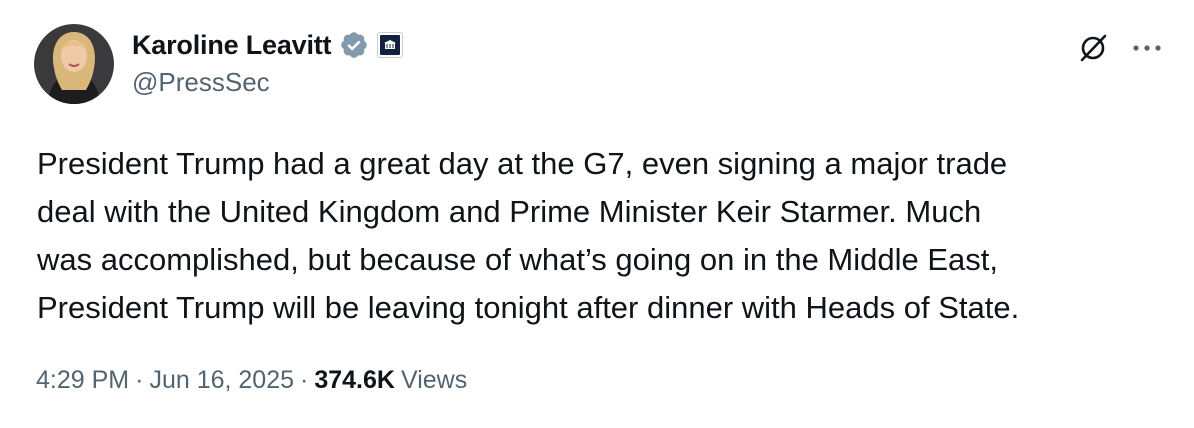 Image resolution: width=1194 pixels, height=428 pixels. What do you see at coordinates (354, 380) in the screenshot?
I see `views-count: 374.6K` at bounding box center [354, 380].